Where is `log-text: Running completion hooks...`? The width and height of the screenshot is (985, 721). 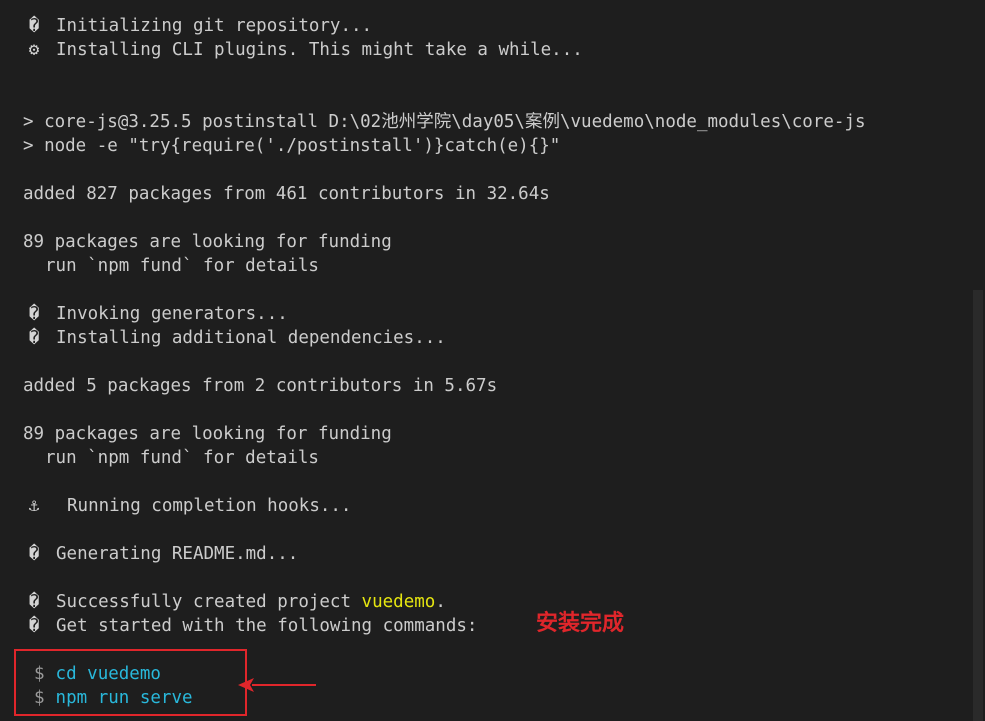 log-text: Running completion hooks... is located at coordinates (209, 506).